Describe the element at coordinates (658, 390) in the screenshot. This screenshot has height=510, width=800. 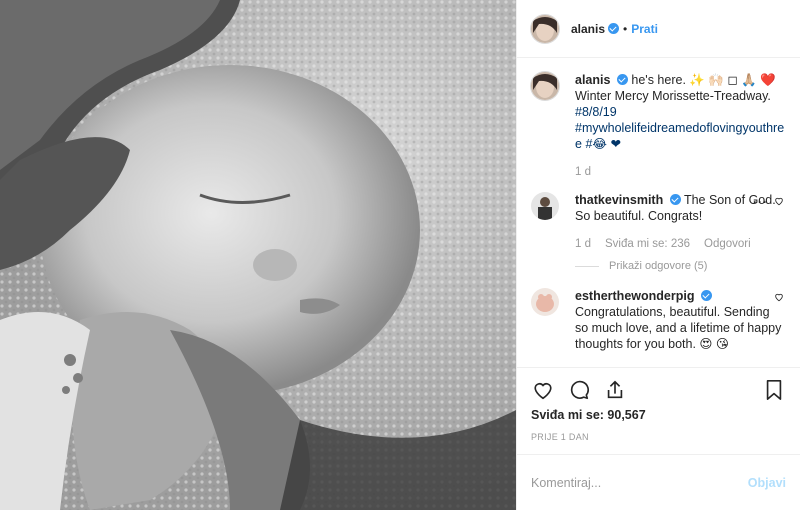
I see `action-icons` at that location.